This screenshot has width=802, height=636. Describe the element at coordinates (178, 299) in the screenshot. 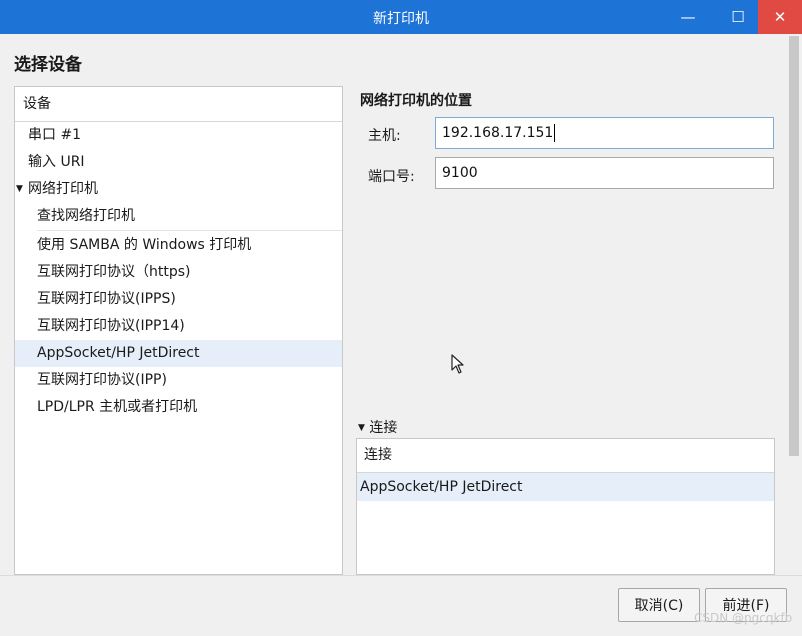

I see `device-item-ipps: 互联网打印协议(IPPS)` at that location.